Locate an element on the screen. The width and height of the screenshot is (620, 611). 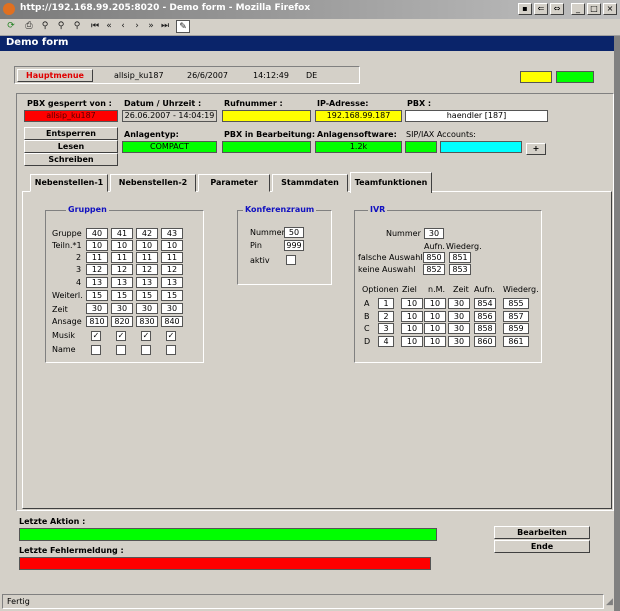
ivr-option-aufn-cell: 856 is located at coordinates (485, 316).